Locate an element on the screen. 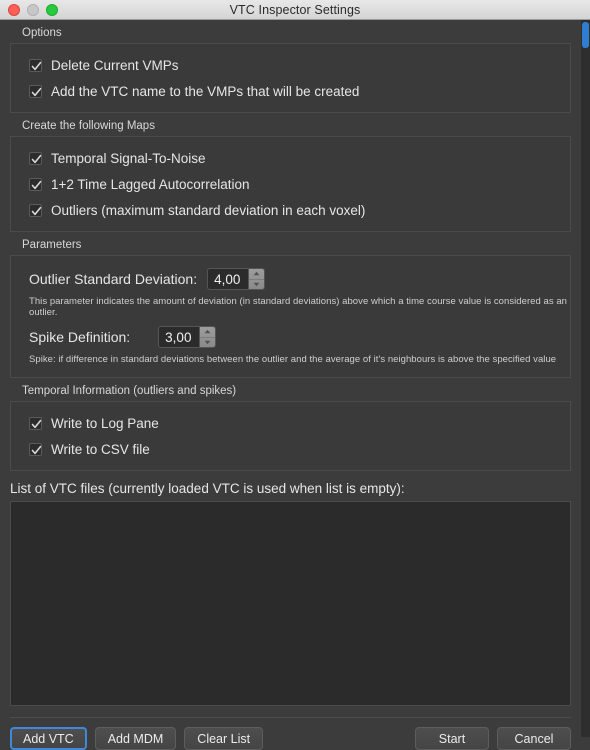  outlier-standard-deviation-value: 4,00 is located at coordinates (228, 279).